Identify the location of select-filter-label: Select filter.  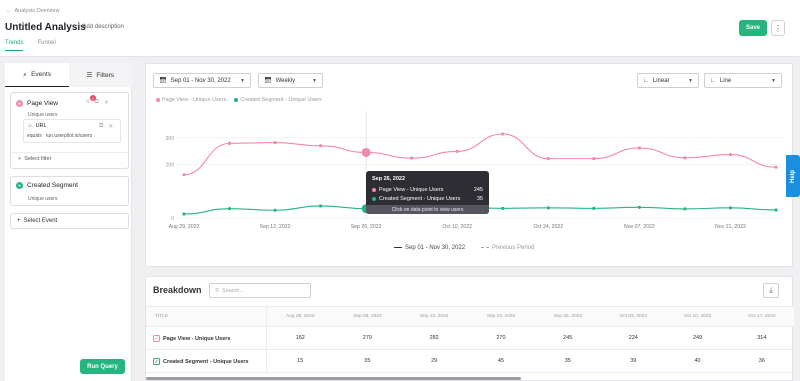
(38, 159).